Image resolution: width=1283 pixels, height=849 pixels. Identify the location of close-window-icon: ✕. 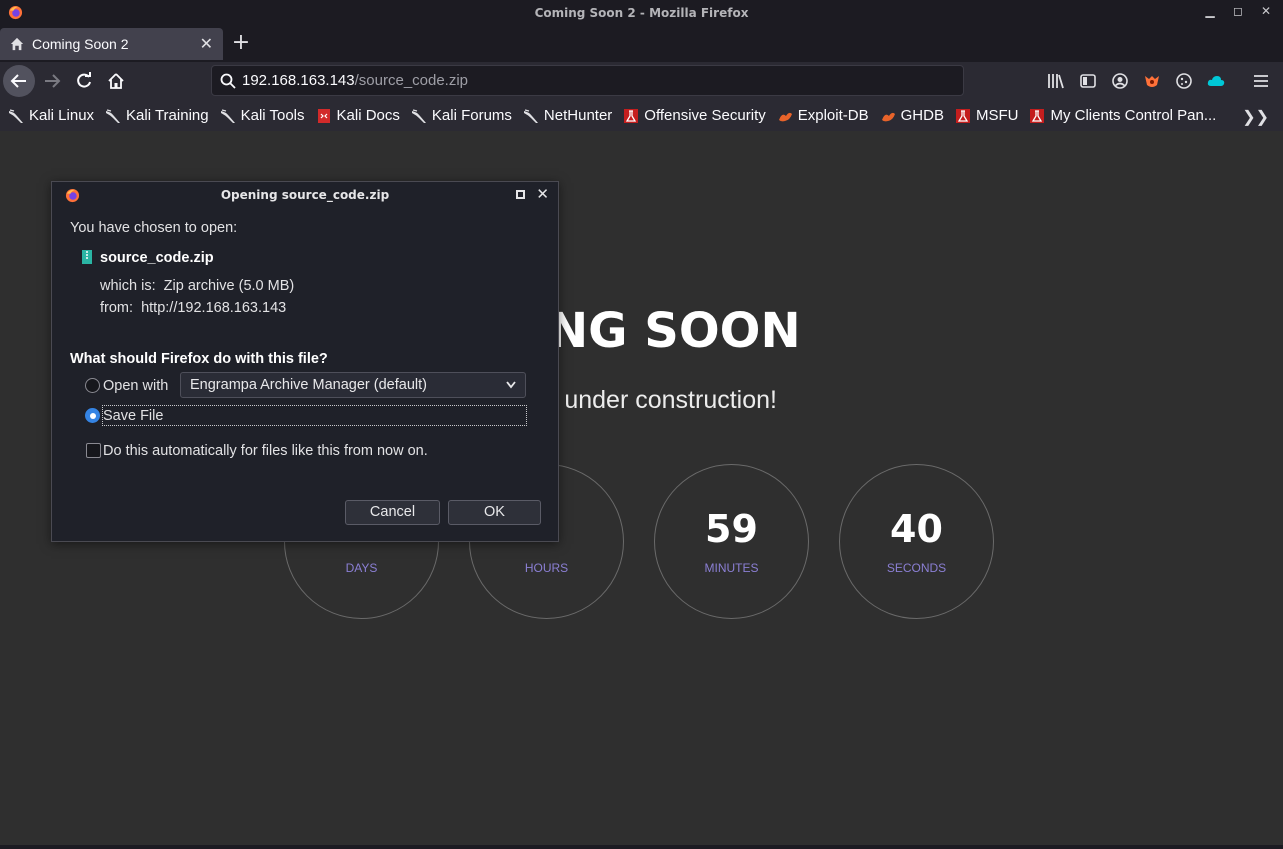
(1266, 11).